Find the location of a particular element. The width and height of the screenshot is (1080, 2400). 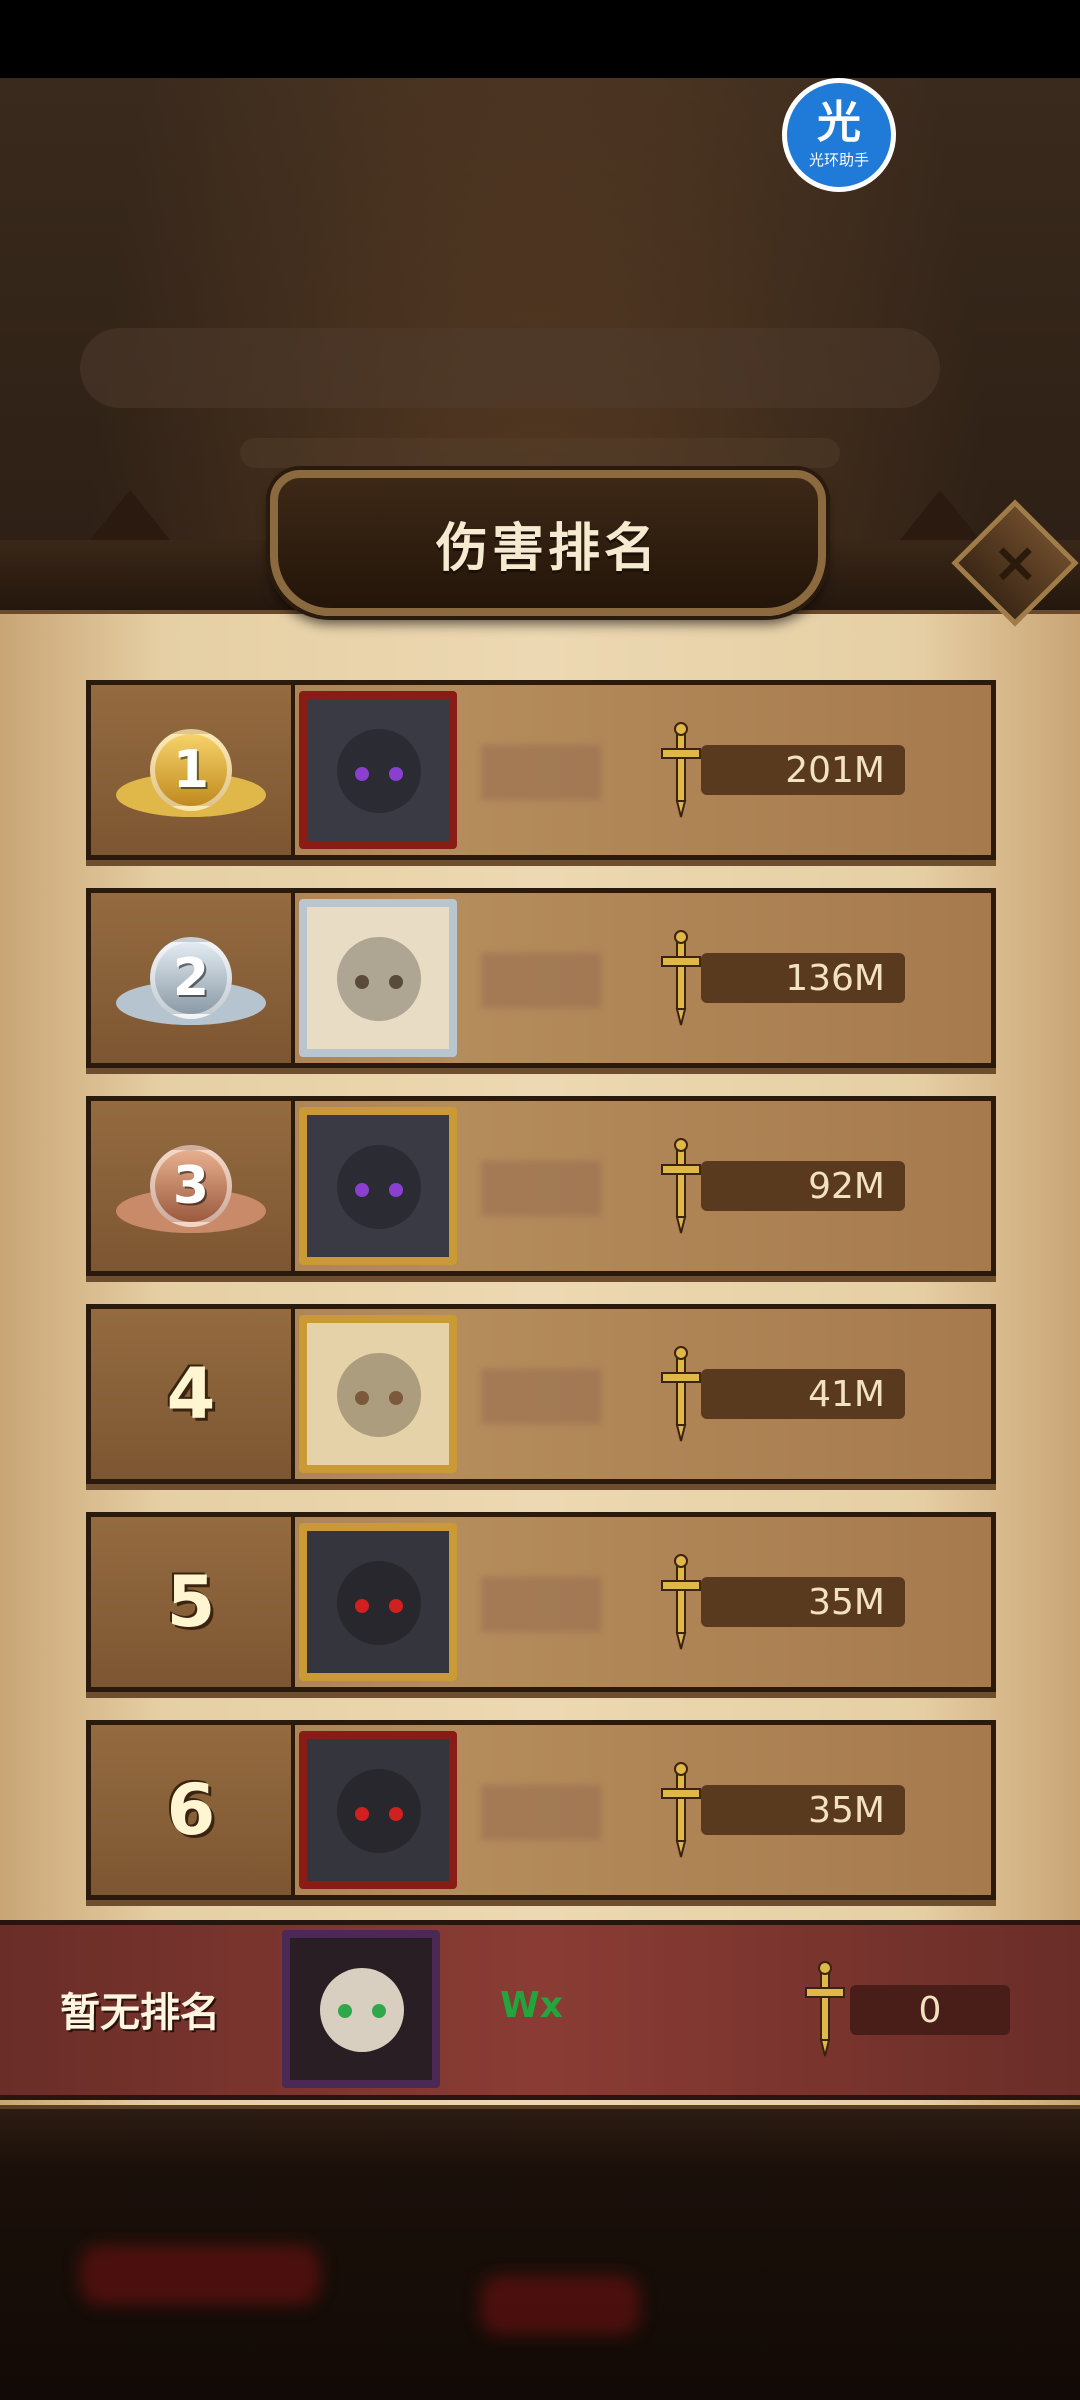

rank-number: 5 is located at coordinates (191, 1602).